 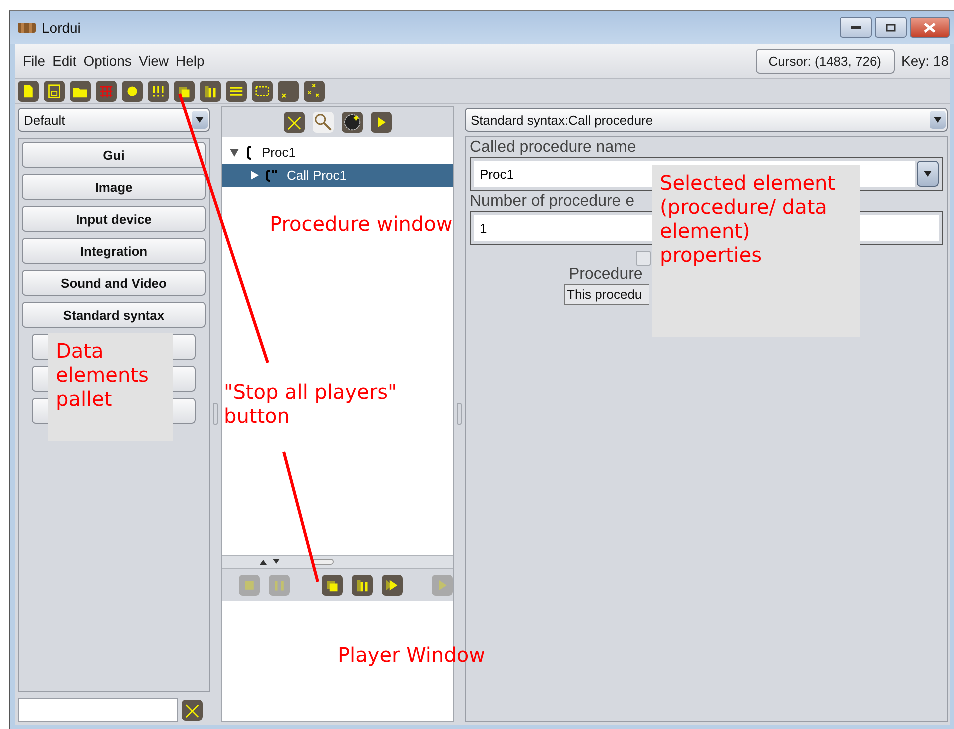 What do you see at coordinates (553, 148) in the screenshot?
I see `field-label: Called procedure name` at bounding box center [553, 148].